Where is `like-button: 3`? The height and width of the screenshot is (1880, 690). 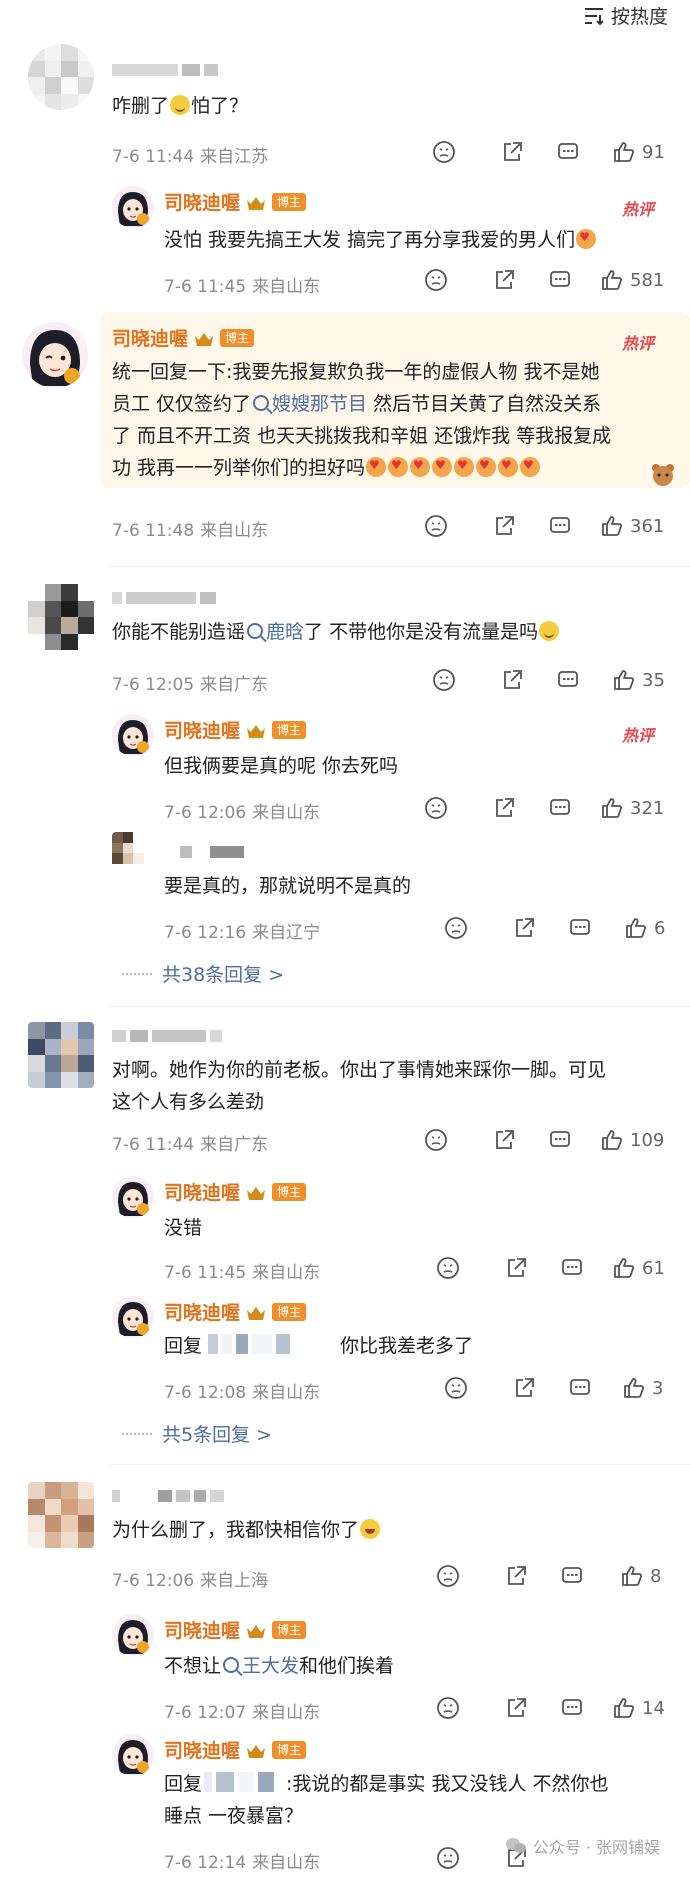 like-button: 3 is located at coordinates (642, 1388).